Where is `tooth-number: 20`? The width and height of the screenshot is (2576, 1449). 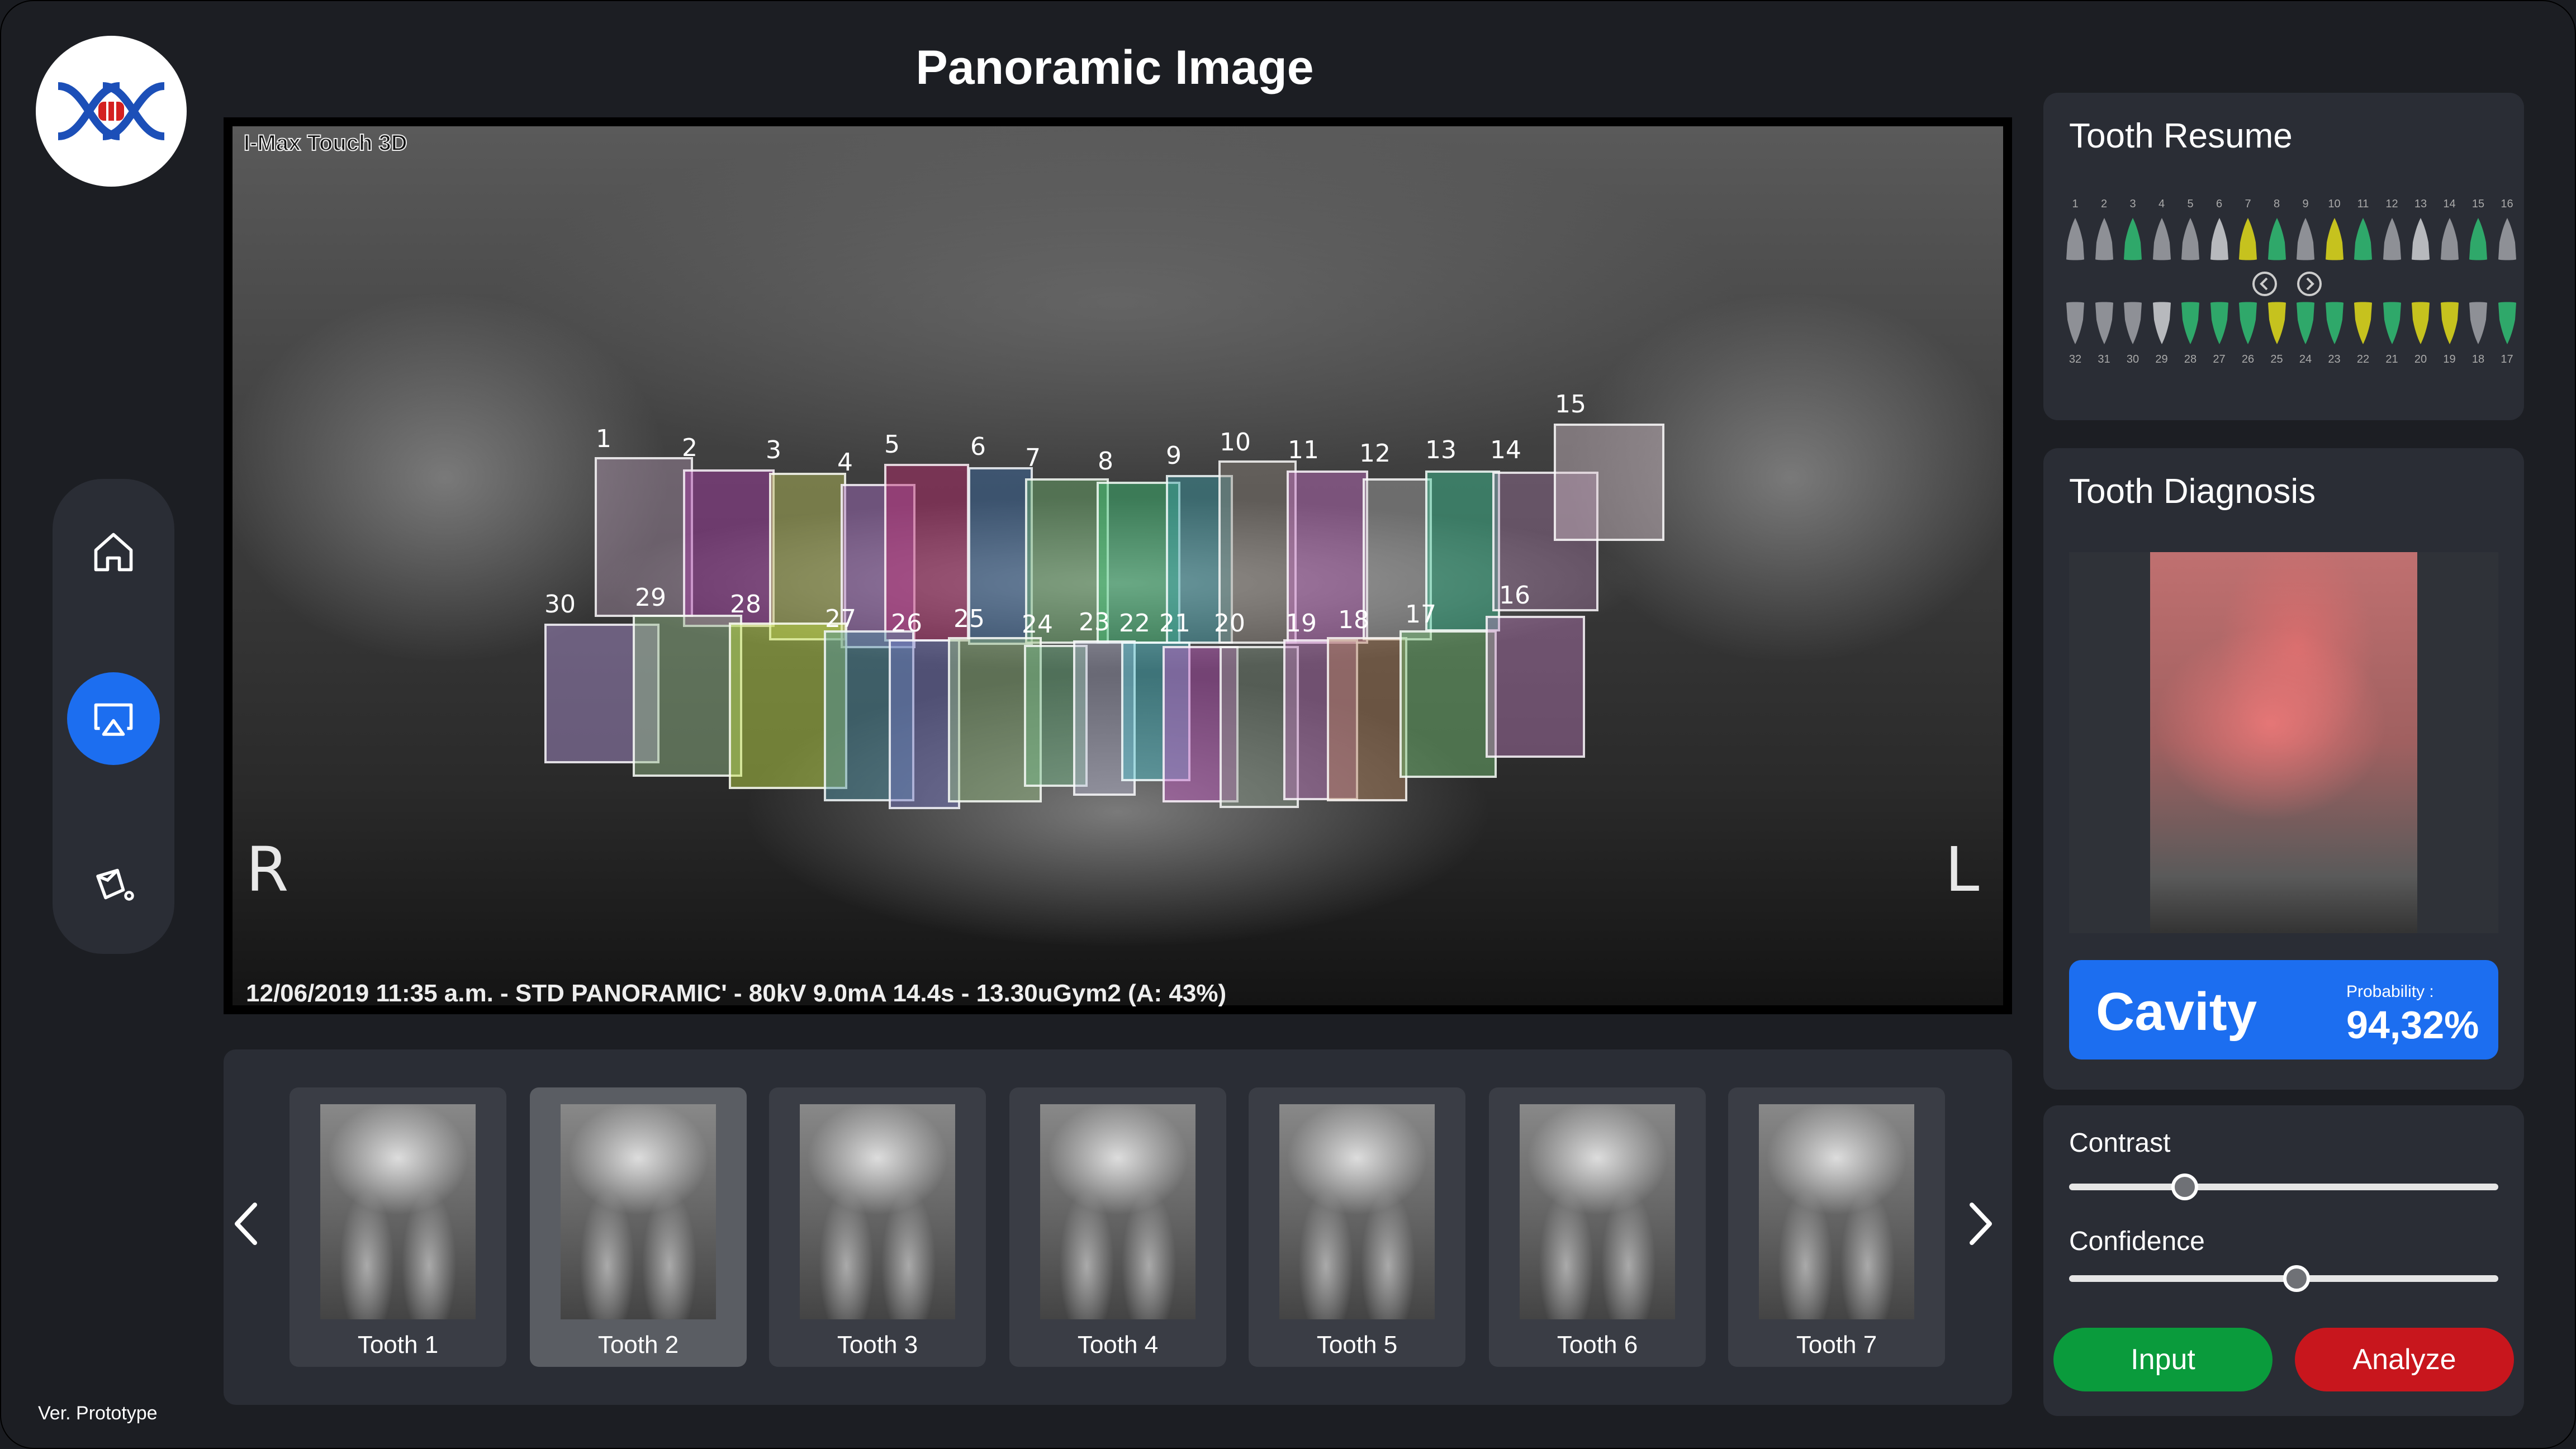
tooth-number: 20 is located at coordinates (1229, 623).